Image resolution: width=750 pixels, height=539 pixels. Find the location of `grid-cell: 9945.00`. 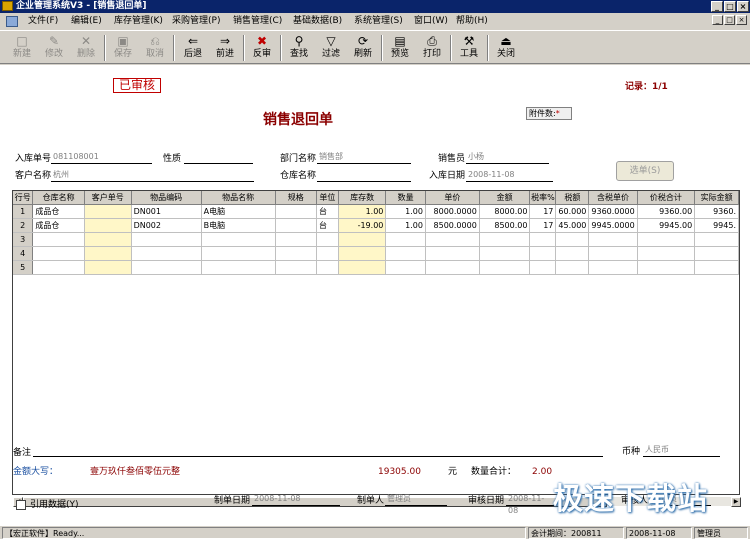

grid-cell: 9945.00 is located at coordinates (666, 225).